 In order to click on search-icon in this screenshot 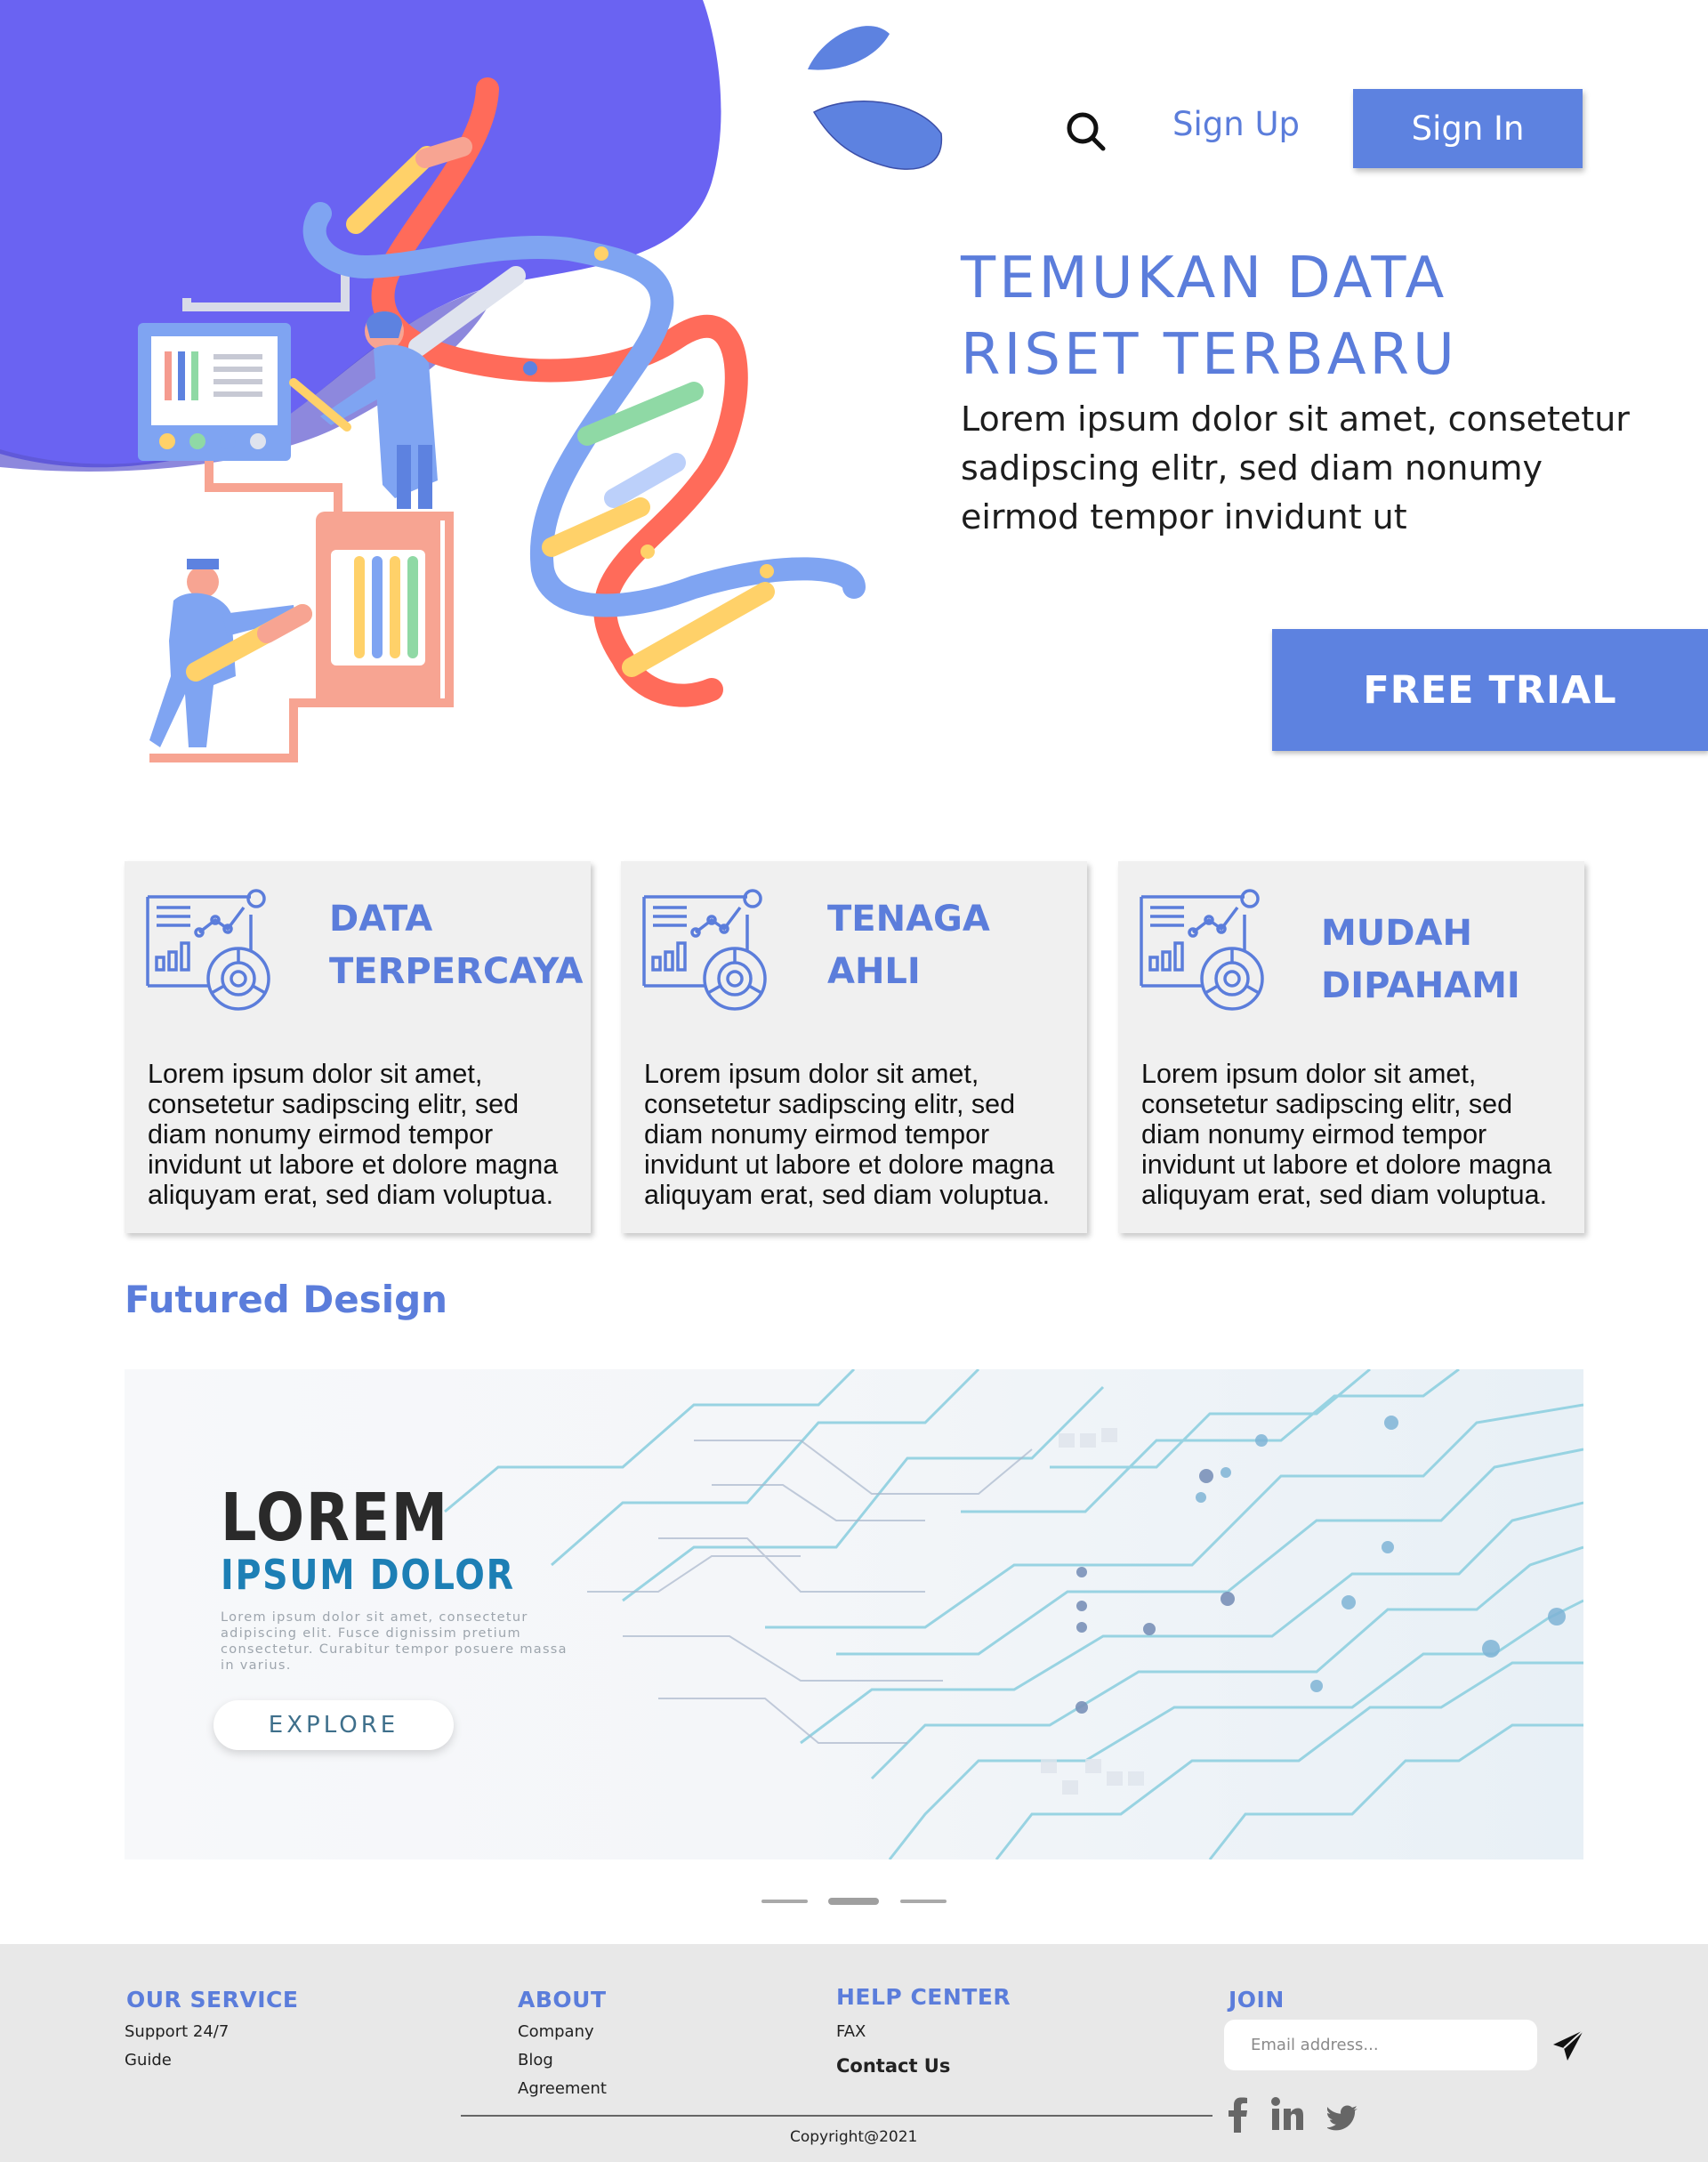, I will do `click(1086, 132)`.